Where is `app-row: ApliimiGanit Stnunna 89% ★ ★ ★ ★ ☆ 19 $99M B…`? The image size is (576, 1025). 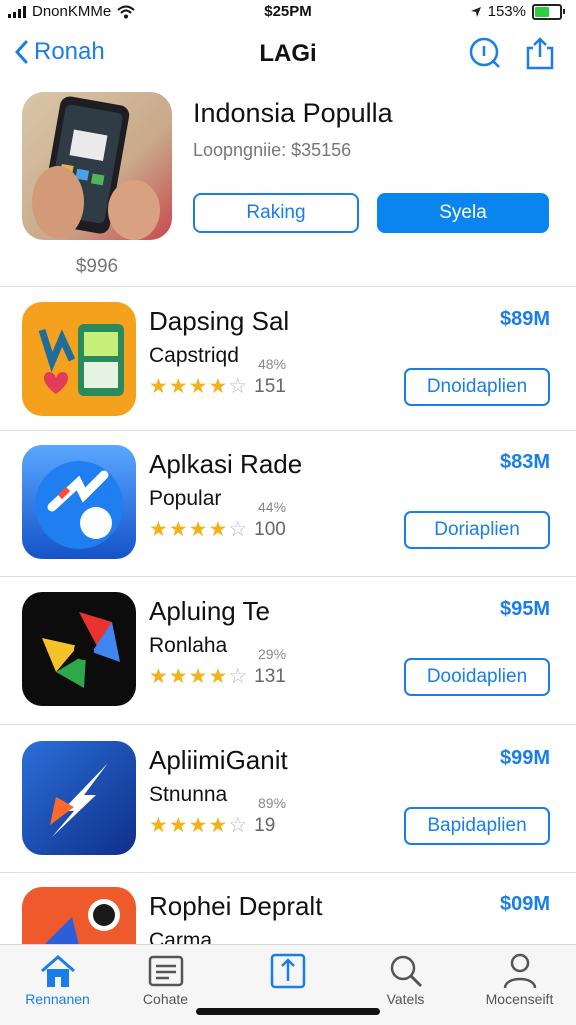
app-row: ApliimiGanit Stnunna 89% ★ ★ ★ ★ ☆ 19 $99M B… is located at coordinates (288, 814).